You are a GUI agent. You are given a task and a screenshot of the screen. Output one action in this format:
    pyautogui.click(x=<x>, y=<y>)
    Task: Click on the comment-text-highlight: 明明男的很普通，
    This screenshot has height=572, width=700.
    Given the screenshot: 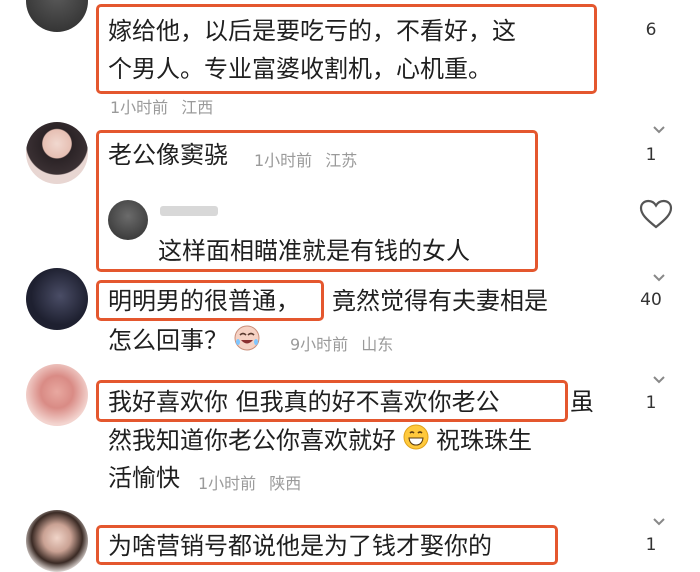 What is the action you would take?
    pyautogui.click(x=204, y=301)
    